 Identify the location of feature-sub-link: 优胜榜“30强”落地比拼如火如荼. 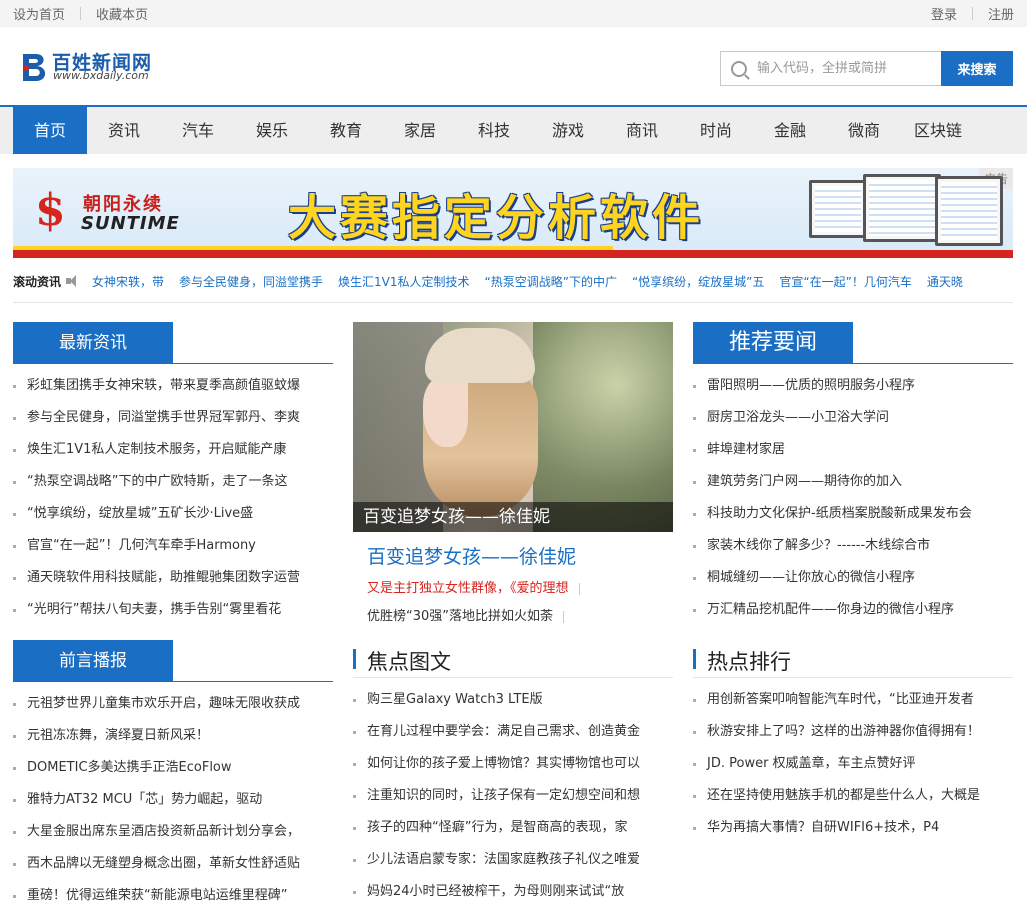
(513, 617).